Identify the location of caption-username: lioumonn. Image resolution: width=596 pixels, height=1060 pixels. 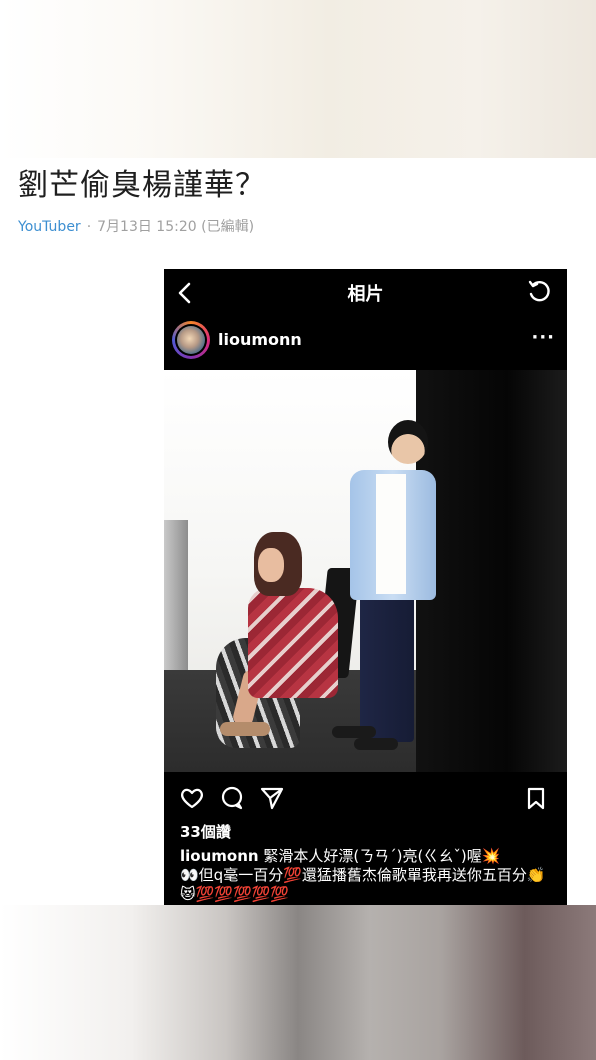
(219, 856).